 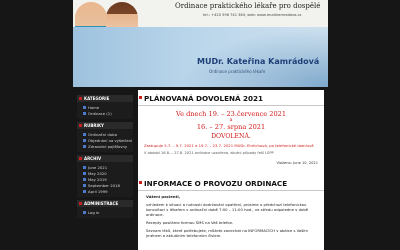 What do you see at coordinates (231, 127) in the screenshot?
I see `vacation-dates-2: 16. – 27. srpna 2021` at bounding box center [231, 127].